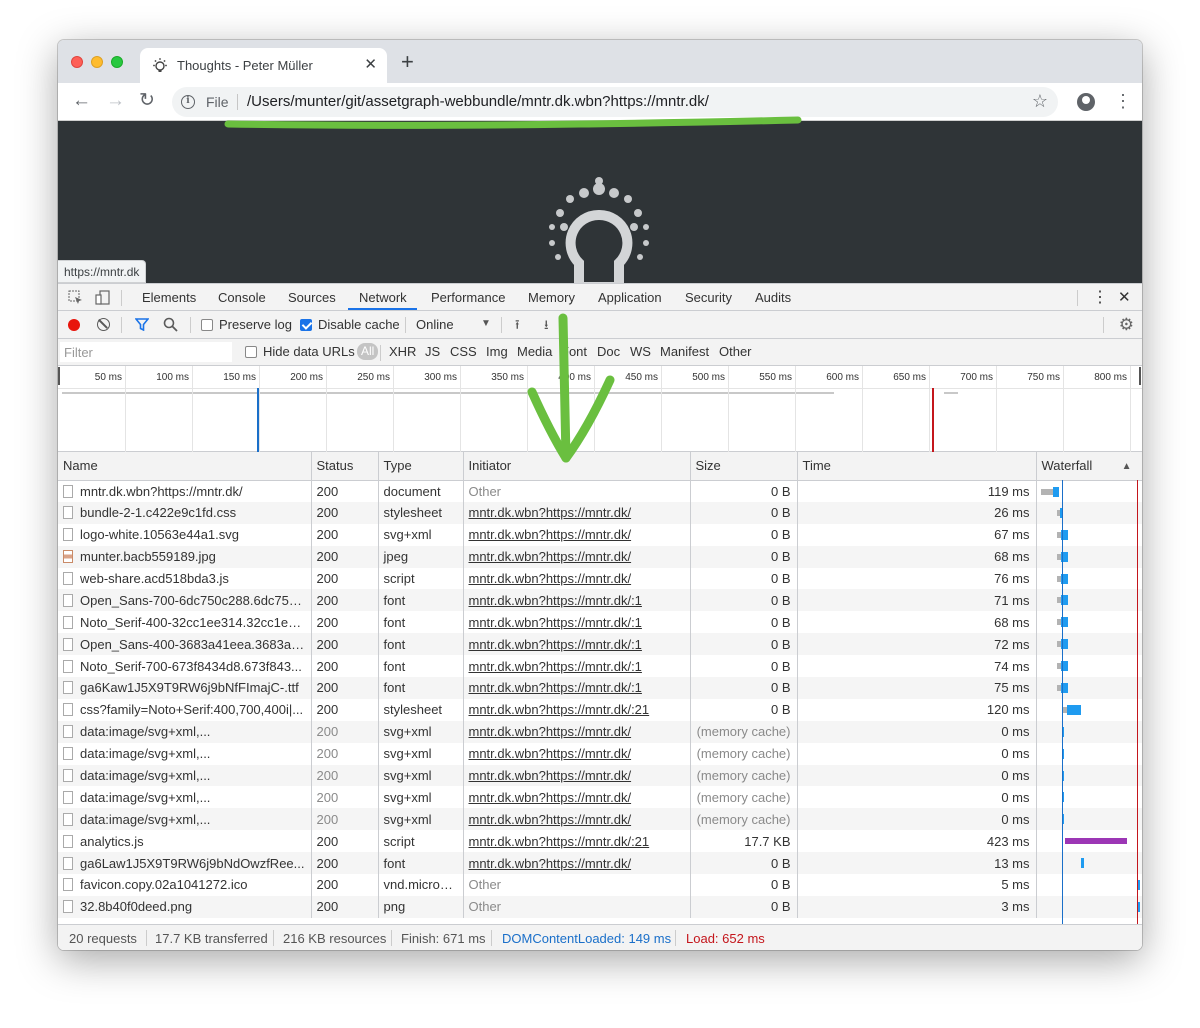 The image size is (1200, 1028). What do you see at coordinates (684, 351) in the screenshot?
I see `filter-type-manifest: Manifest` at bounding box center [684, 351].